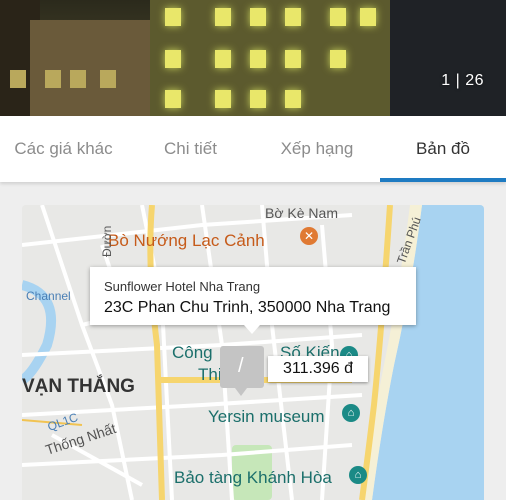  Describe the element at coordinates (78, 386) in the screenshot. I see `map-label-van-thang: VẠN THẮNG` at that location.